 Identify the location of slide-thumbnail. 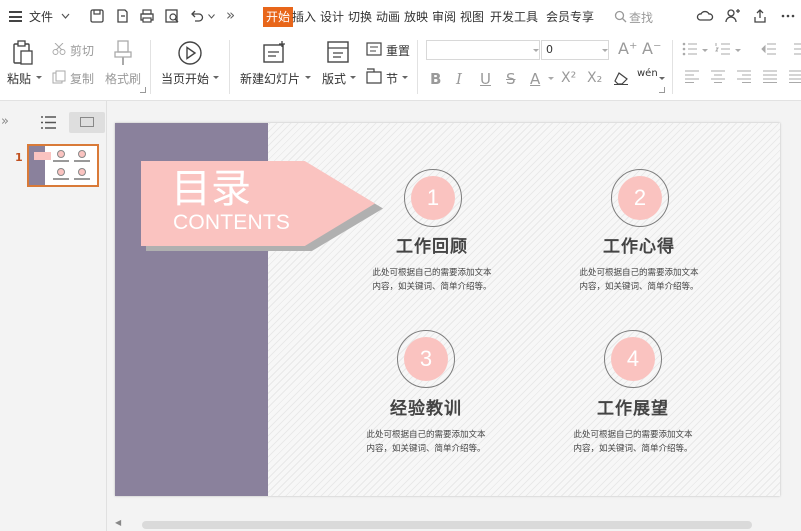
(63, 165).